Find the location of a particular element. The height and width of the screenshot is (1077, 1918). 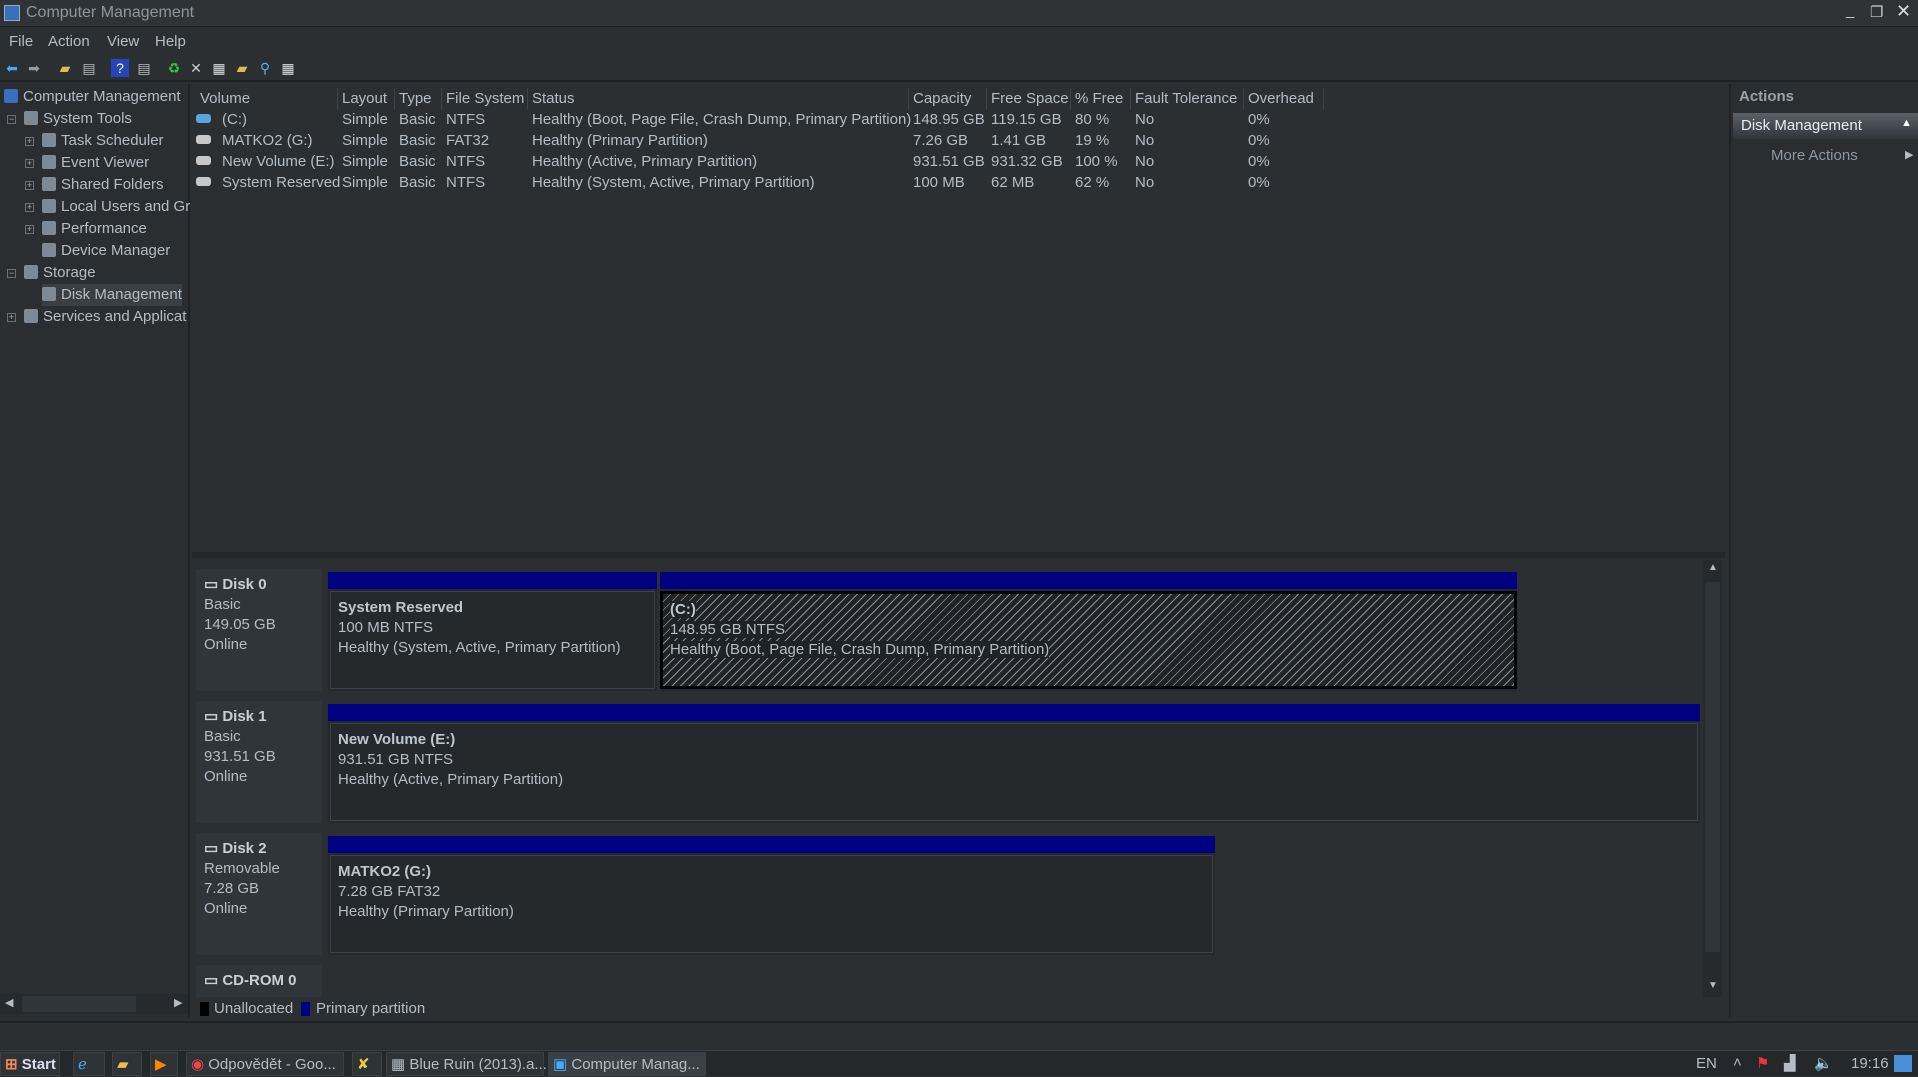

show-hide-action-pane-icon: ▤ is located at coordinates (144, 68).